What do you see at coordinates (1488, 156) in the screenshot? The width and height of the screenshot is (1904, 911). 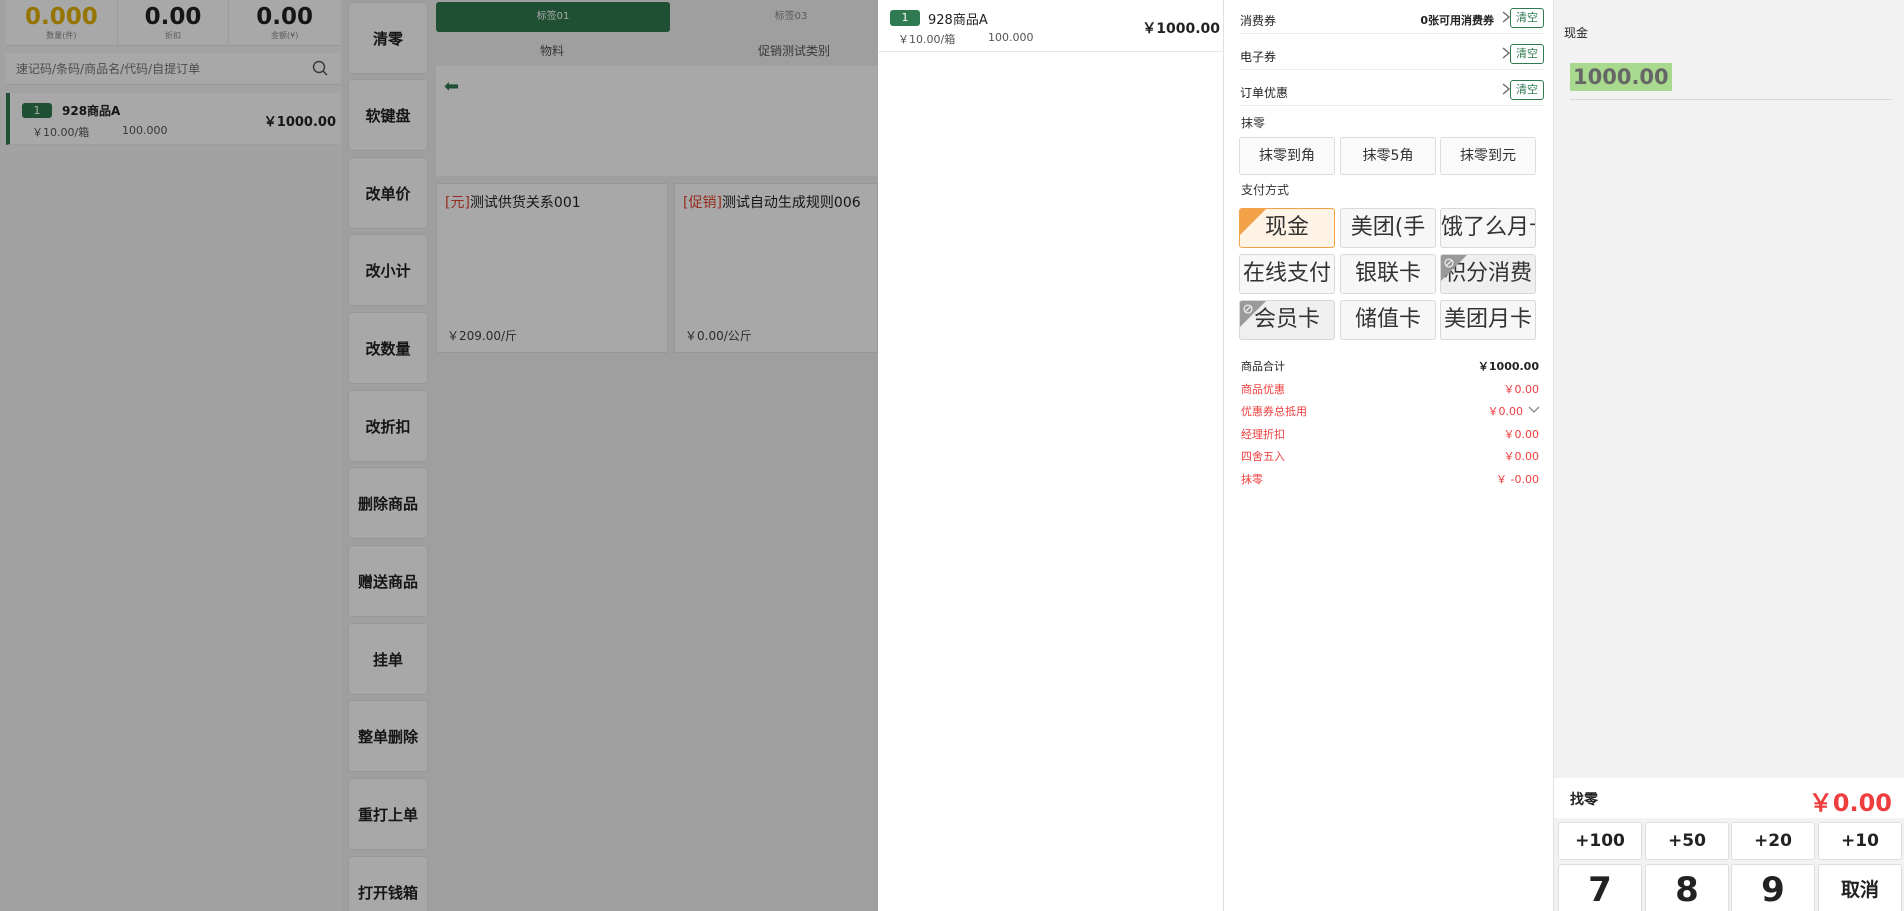 I see `round-to-yuan-button: 抹零到元` at bounding box center [1488, 156].